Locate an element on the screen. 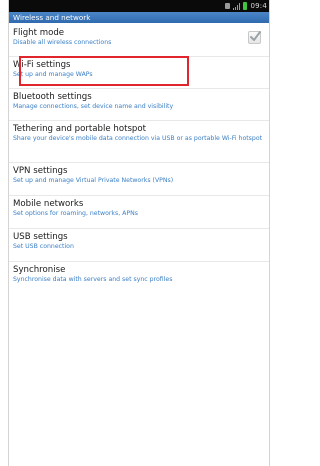 This screenshot has width=320, height=466. mobile-networks-subtitle: Set options for roaming, networks, APNs is located at coordinates (75, 213).